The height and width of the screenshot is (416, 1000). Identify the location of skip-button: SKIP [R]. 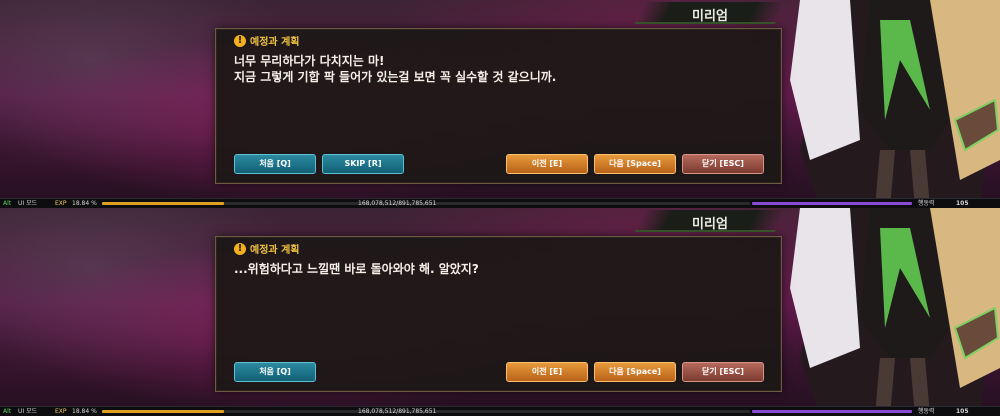
(363, 164).